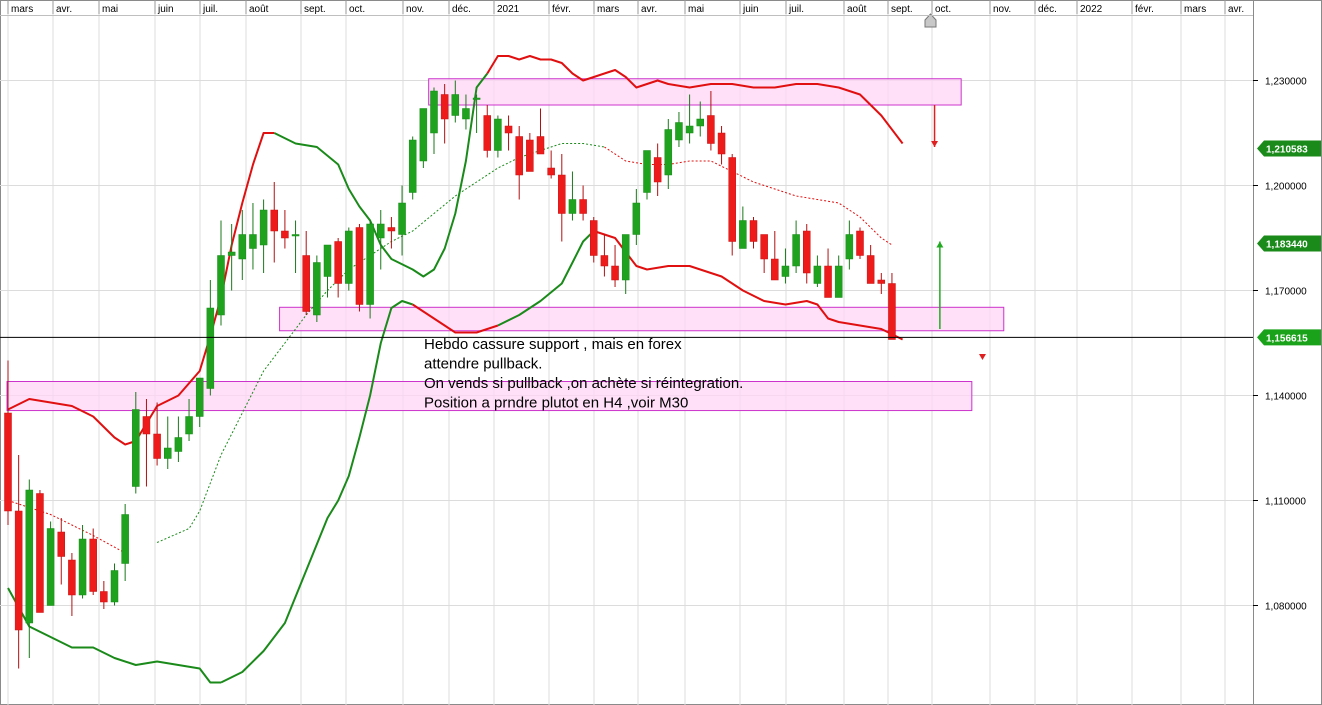 The width and height of the screenshot is (1322, 705). What do you see at coordinates (483, 364) in the screenshot?
I see `annotation-line: attendre pullback.` at bounding box center [483, 364].